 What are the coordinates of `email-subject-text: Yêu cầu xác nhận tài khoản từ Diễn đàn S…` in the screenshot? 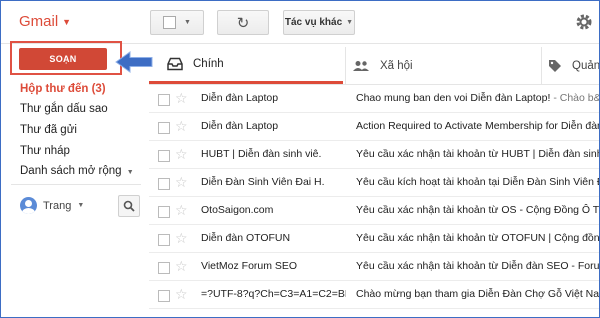 It's located at (478, 266).